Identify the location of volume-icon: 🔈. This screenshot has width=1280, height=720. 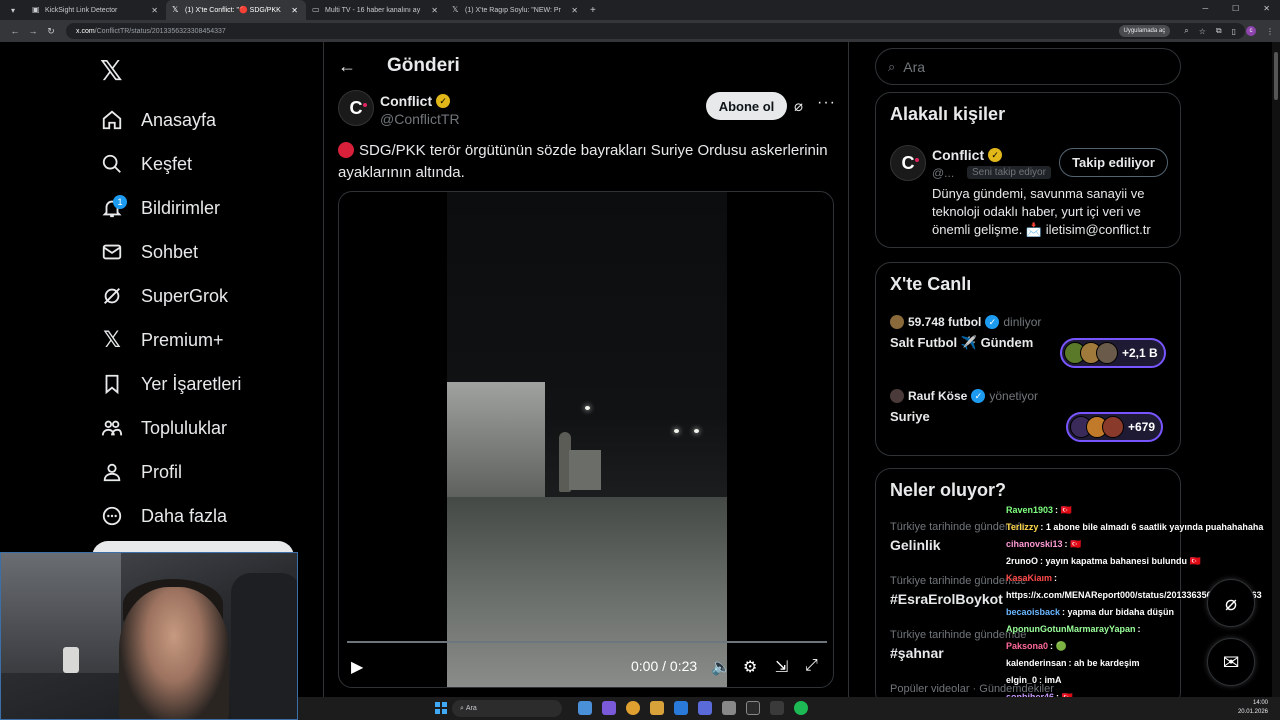
(721, 667).